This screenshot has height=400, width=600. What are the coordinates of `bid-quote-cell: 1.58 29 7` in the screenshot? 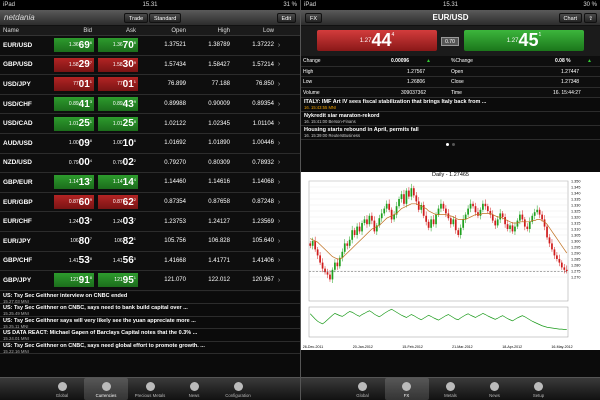 It's located at (74, 64).